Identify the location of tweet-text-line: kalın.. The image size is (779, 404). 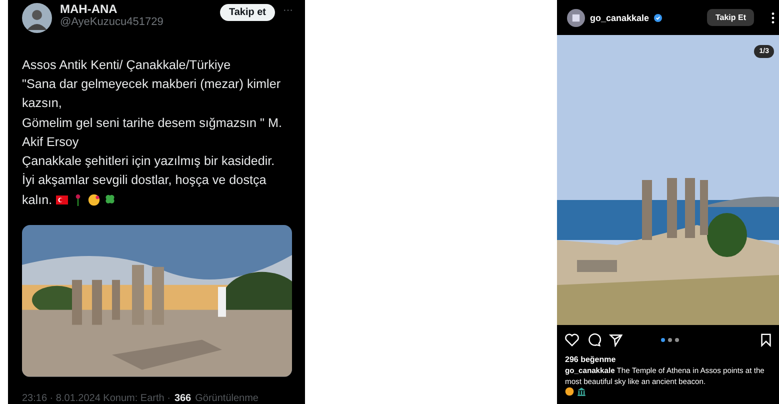
(37, 199).